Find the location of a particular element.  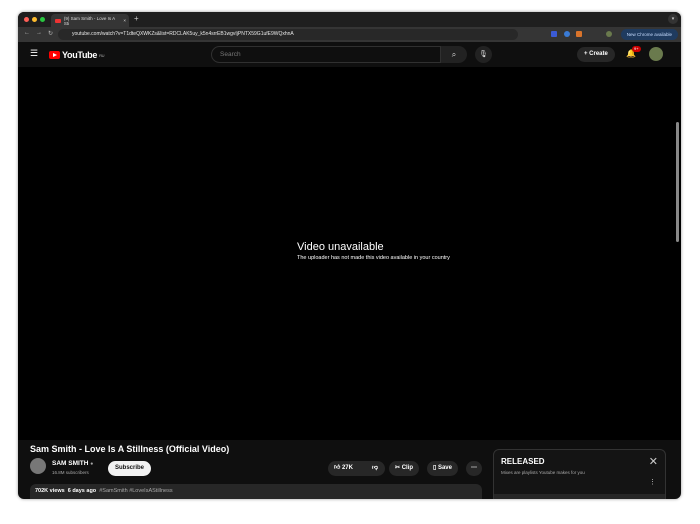

maximize-window-button is located at coordinates (42, 19).